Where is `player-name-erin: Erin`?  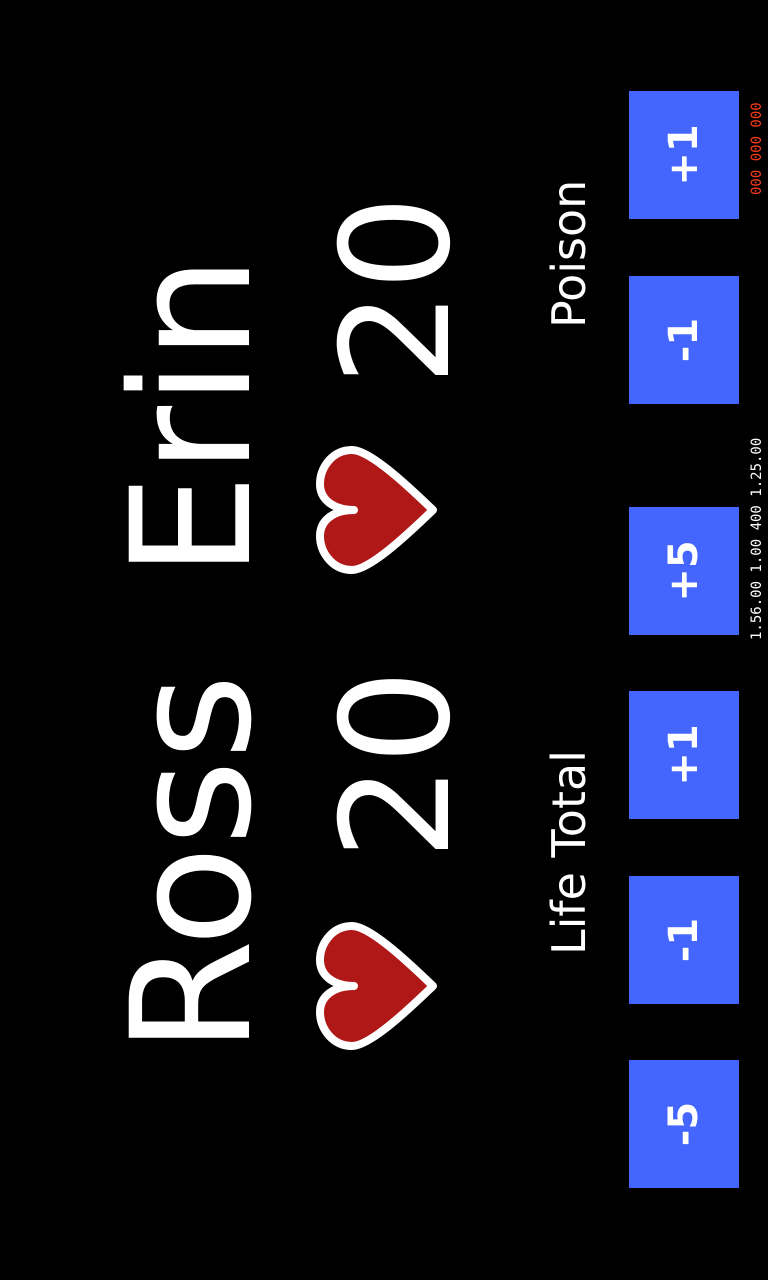 player-name-erin: Erin is located at coordinates (192, 416).